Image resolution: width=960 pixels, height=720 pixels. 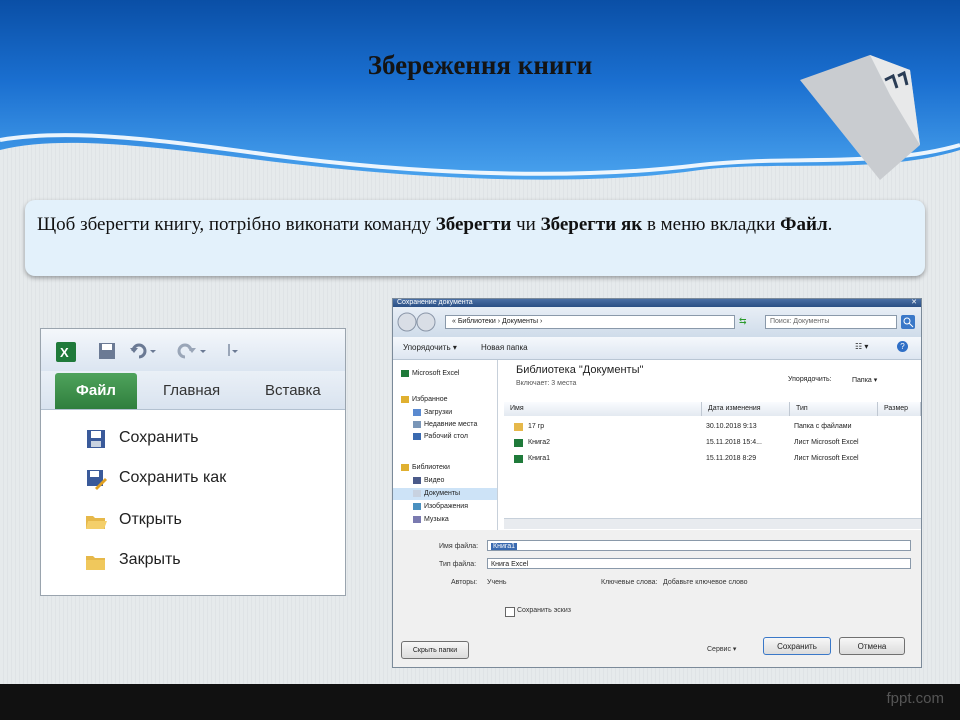 What do you see at coordinates (797, 646) in the screenshot?
I see `save-button: Сохранить` at bounding box center [797, 646].